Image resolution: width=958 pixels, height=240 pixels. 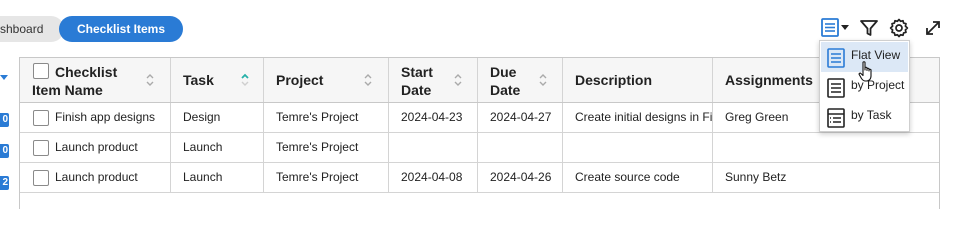 I want to click on header-label: Assignments, so click(x=769, y=80).